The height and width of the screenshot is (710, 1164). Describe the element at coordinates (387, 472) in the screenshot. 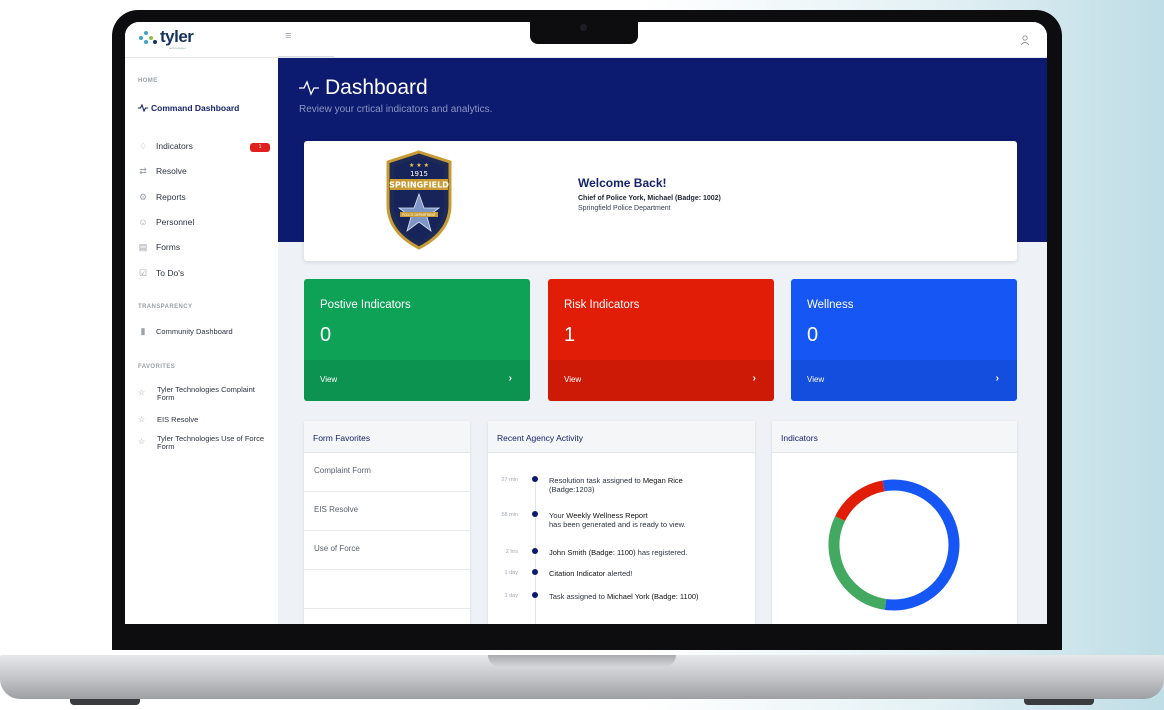

I see `list-item: Complaint Form` at that location.